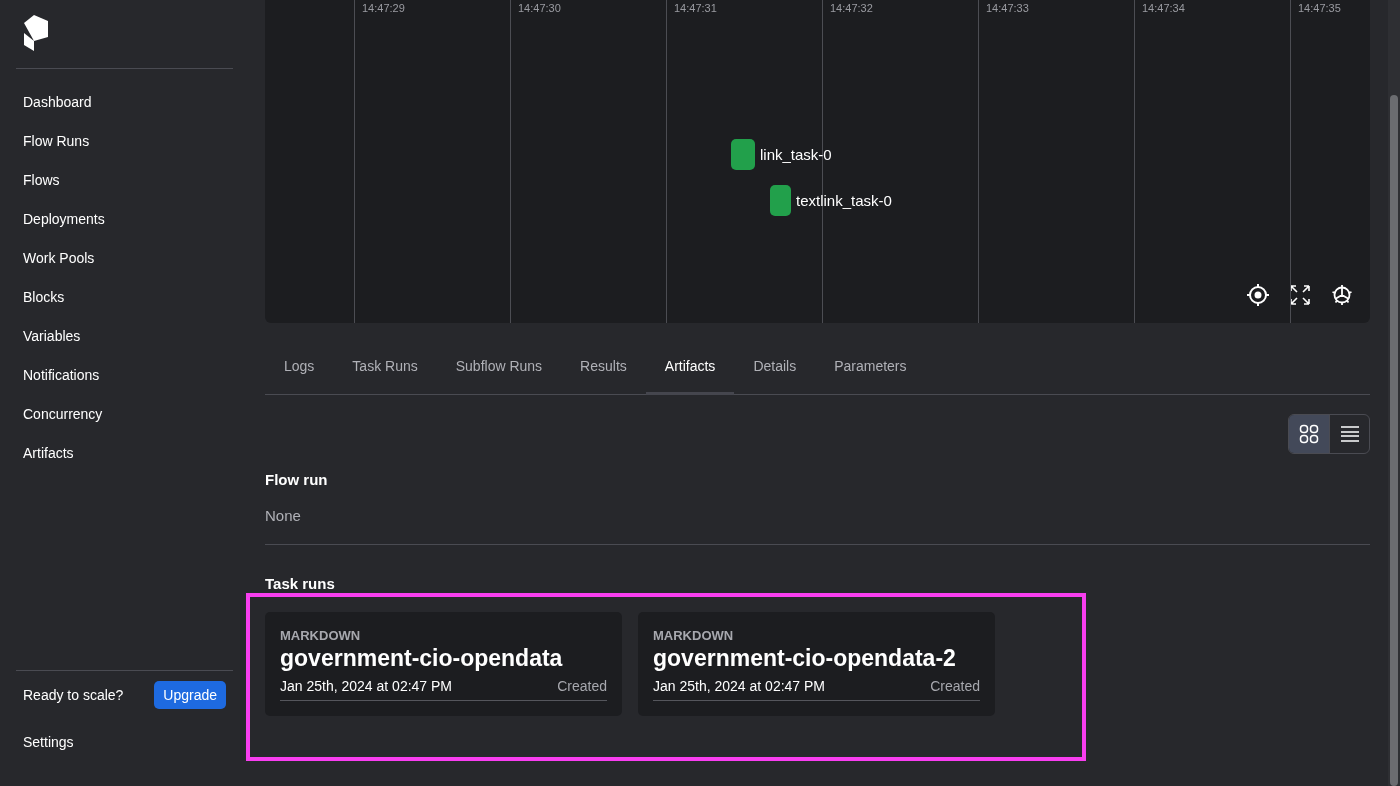 The height and width of the screenshot is (786, 1400). I want to click on grid-view-icon, so click(1309, 434).